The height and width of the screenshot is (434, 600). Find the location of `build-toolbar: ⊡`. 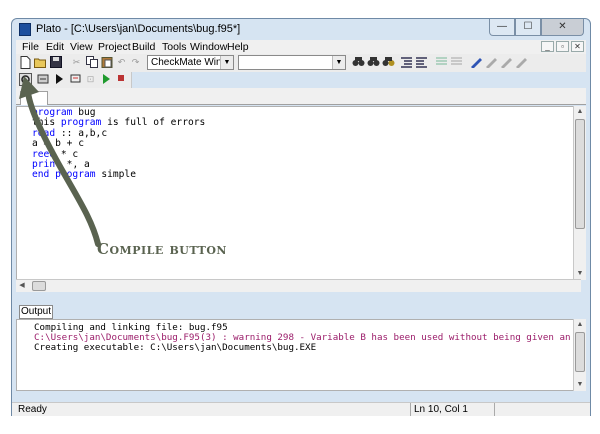

build-toolbar: ⊡ is located at coordinates (74, 80).